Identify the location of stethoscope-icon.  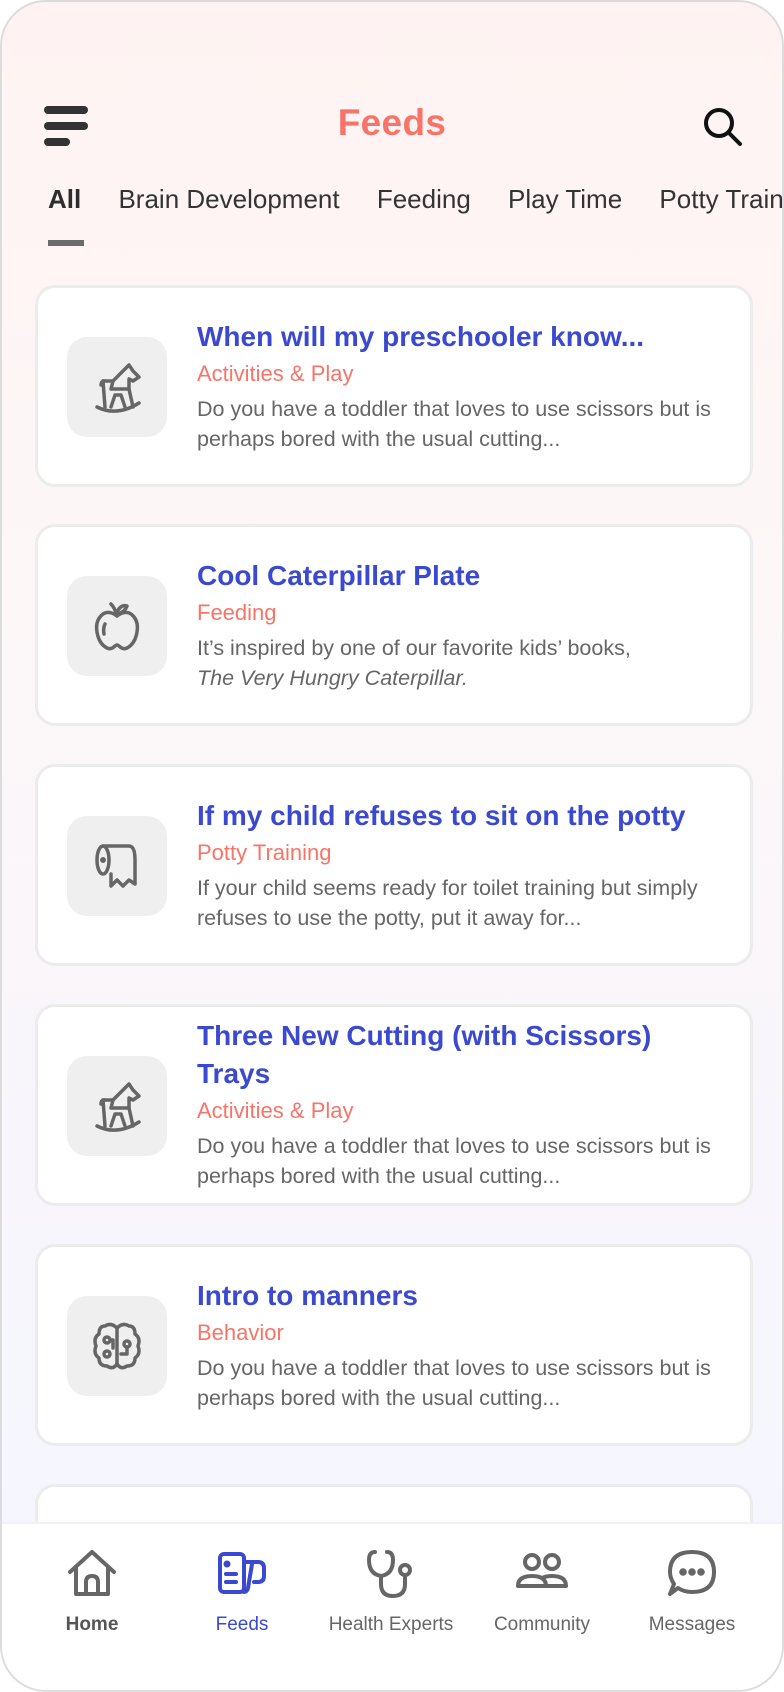
(389, 1574).